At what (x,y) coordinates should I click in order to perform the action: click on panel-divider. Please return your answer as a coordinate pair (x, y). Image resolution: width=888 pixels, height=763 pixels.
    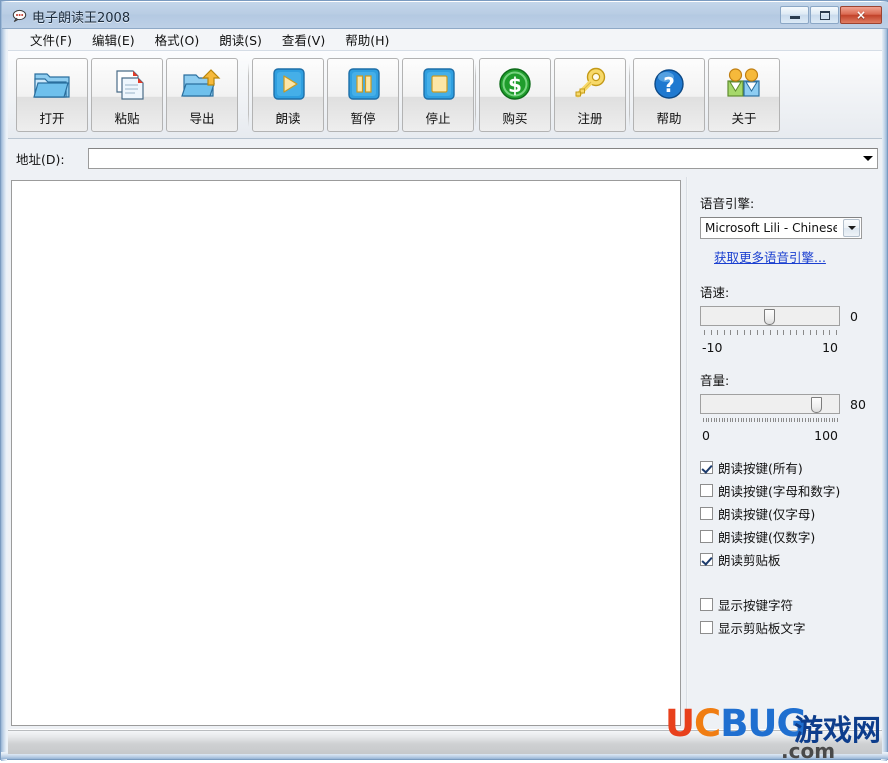
    Looking at the image, I should click on (687, 453).